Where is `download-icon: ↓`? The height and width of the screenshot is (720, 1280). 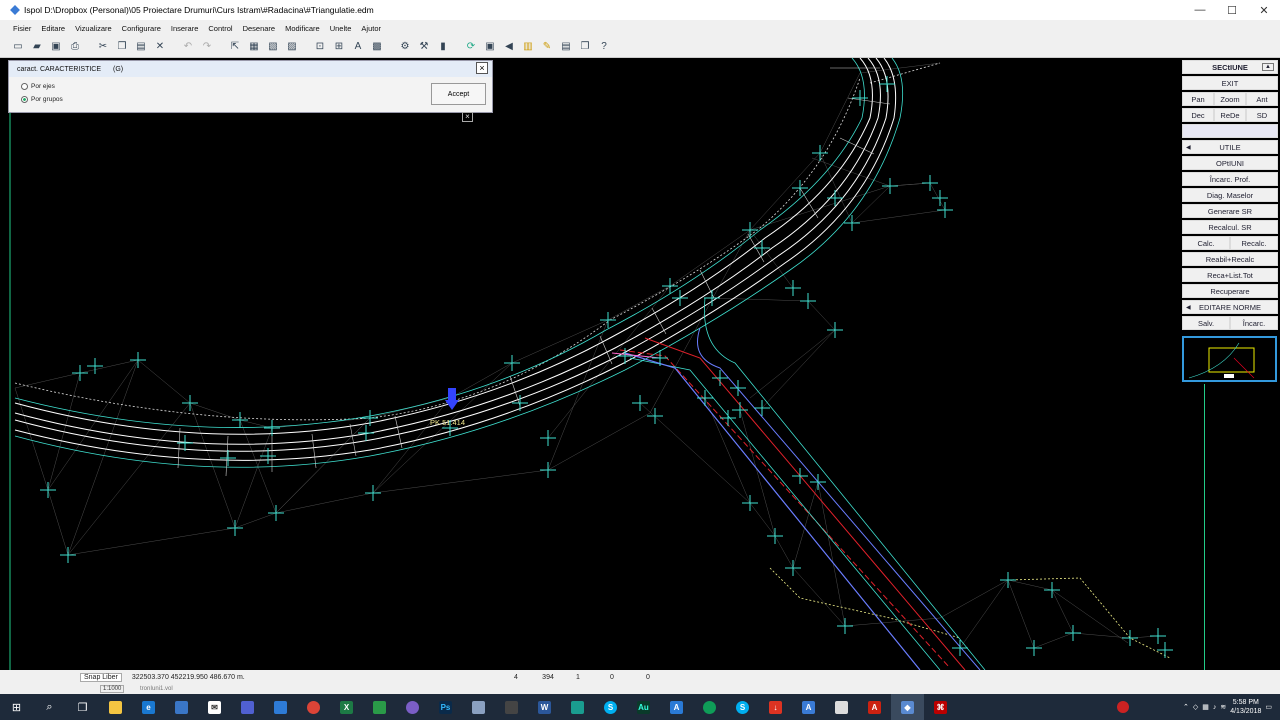
download-icon: ↓ is located at coordinates (775, 707).